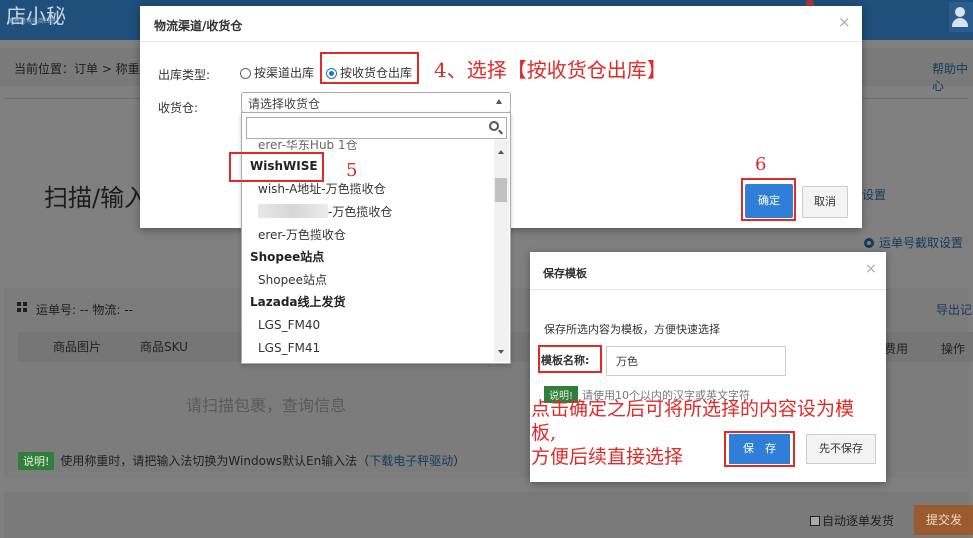  Describe the element at coordinates (841, 449) in the screenshot. I see `skip-save-button: 先不保存` at that location.